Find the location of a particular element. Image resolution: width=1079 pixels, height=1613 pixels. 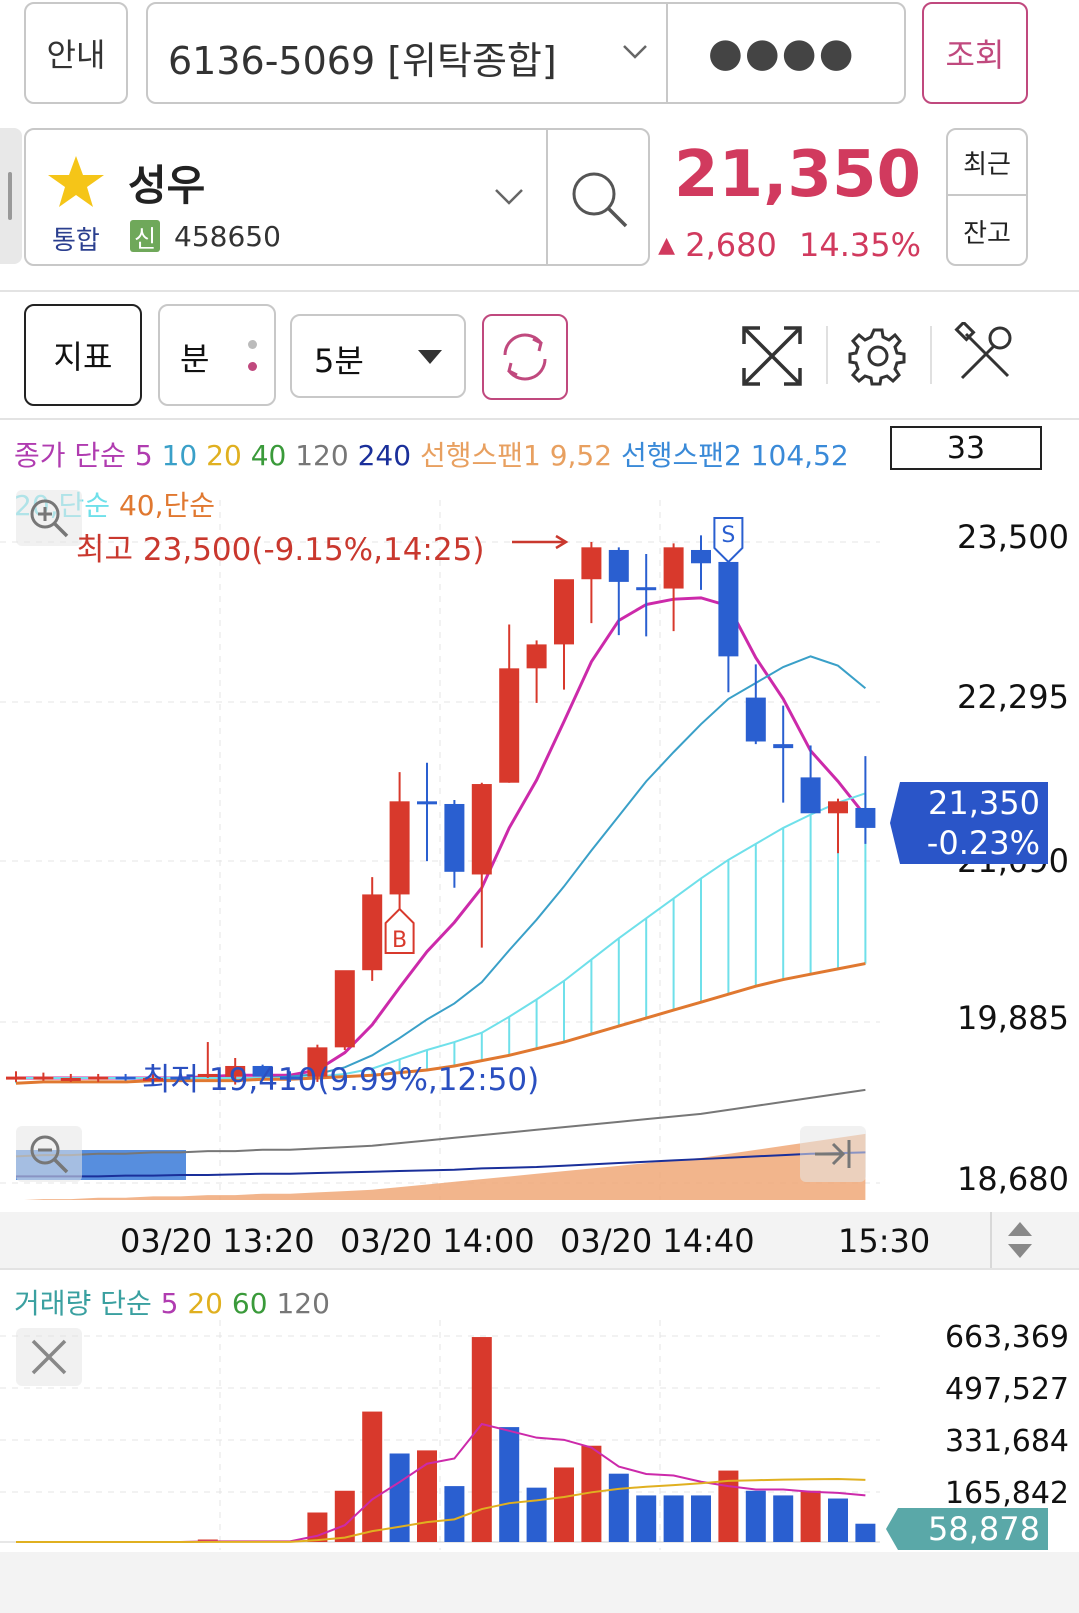

search-icon is located at coordinates (599, 199).